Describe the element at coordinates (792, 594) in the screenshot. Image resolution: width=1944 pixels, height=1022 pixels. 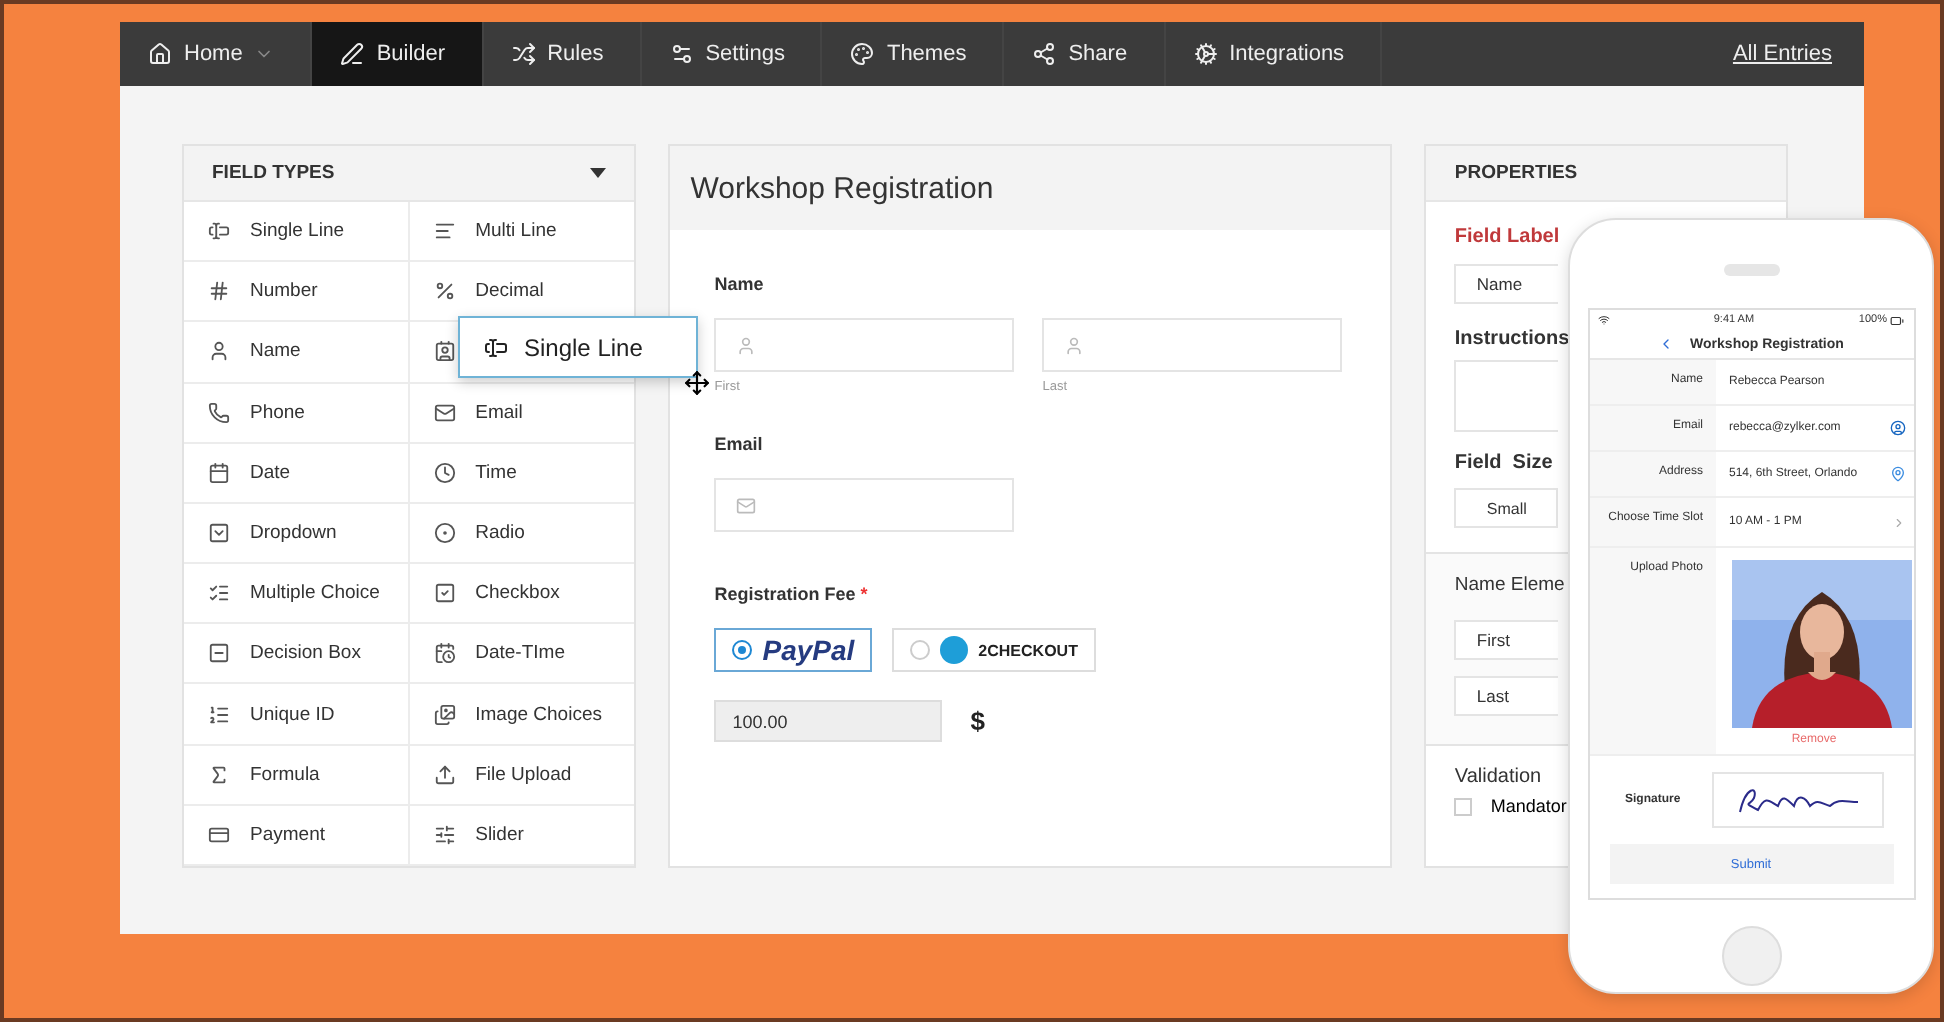
I see `field-label: Registration Fee *` at that location.